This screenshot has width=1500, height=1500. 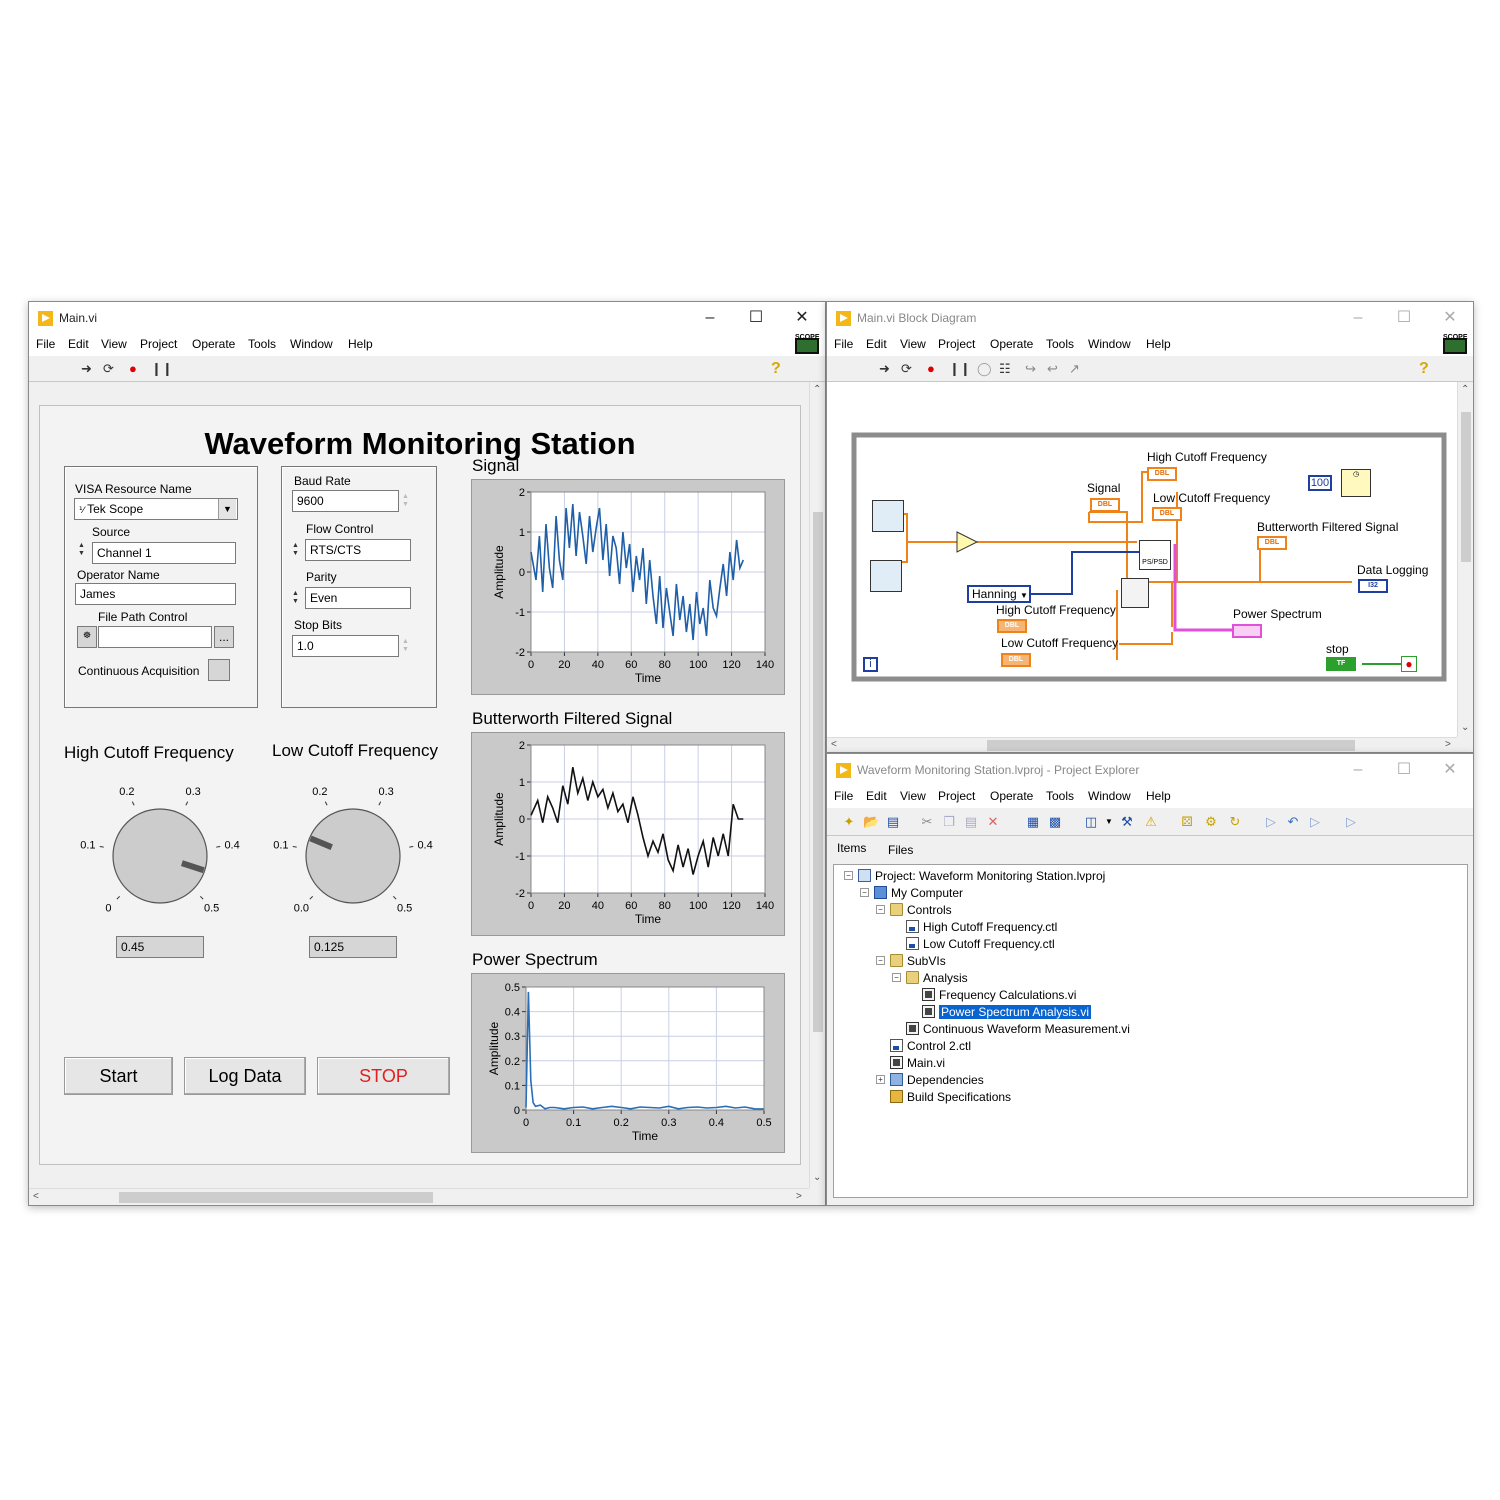 What do you see at coordinates (1247, 631) in the screenshot?
I see `power-spectrum-indicator` at bounding box center [1247, 631].